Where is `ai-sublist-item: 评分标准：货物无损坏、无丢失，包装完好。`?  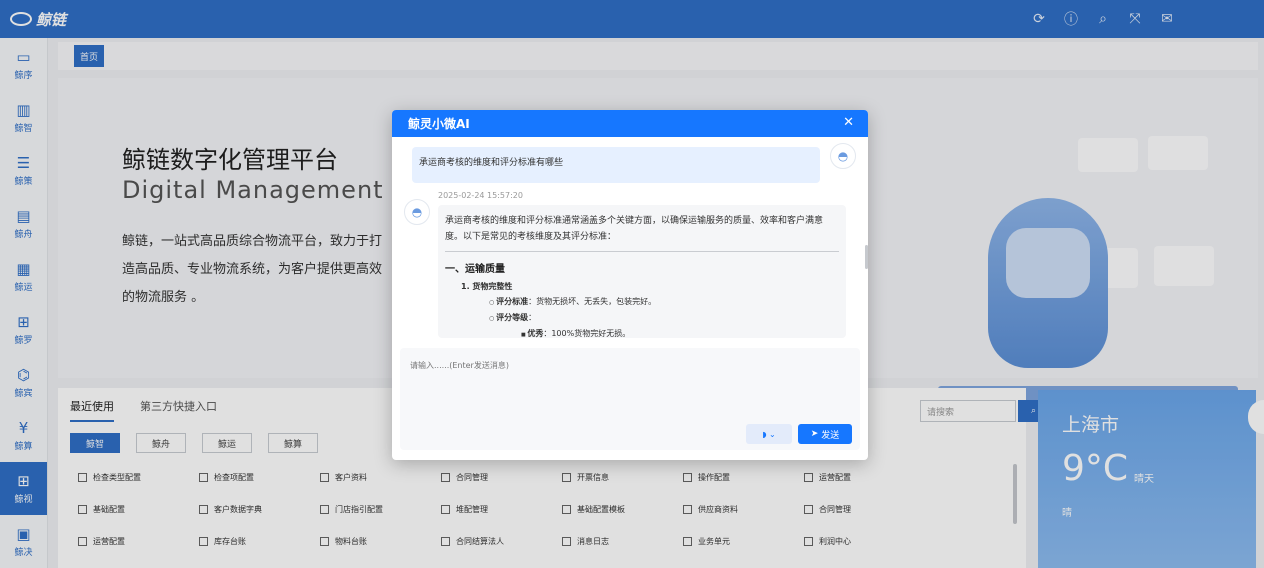
ai-sublist-item: 评分标准：货物无损坏、无丢失，包装完好。 is located at coordinates (664, 301).